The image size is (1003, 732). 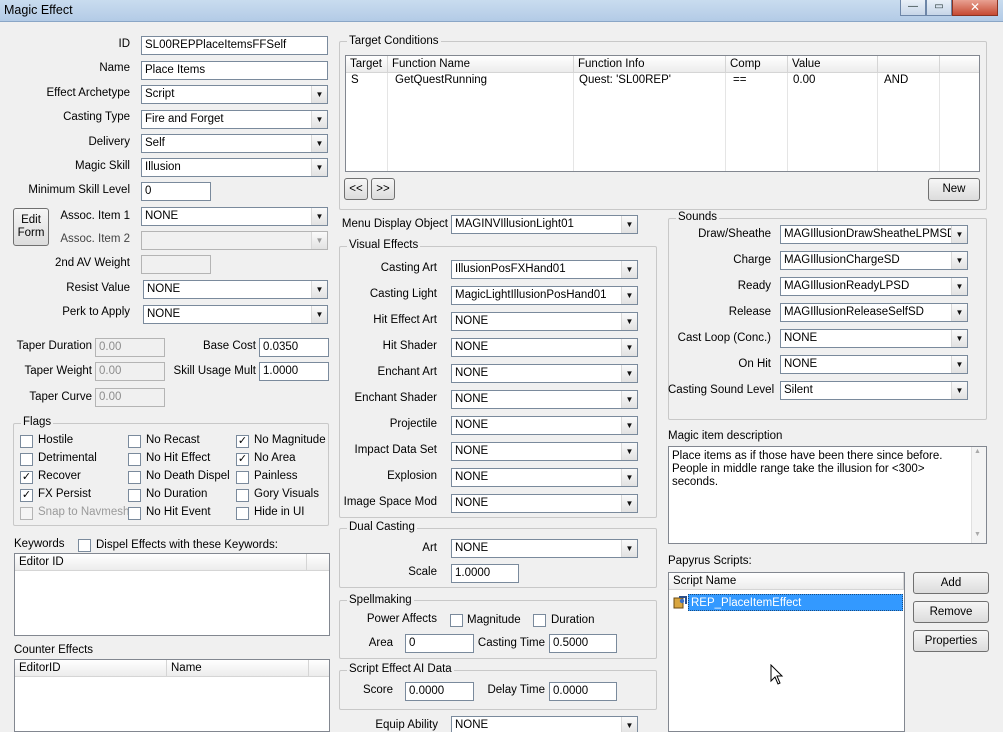 I want to click on duration-checkbox, so click(x=539, y=620).